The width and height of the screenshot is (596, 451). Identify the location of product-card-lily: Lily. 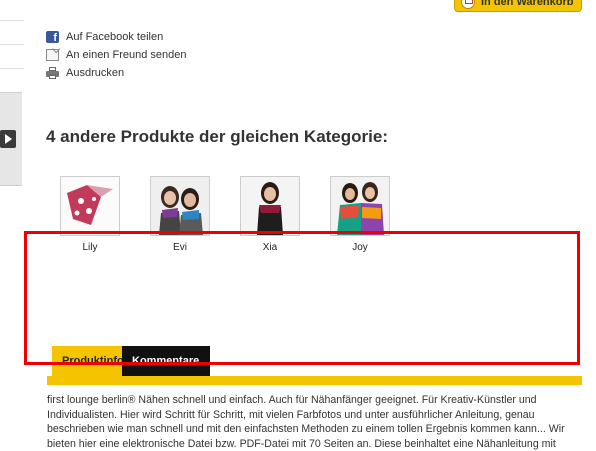
(90, 214).